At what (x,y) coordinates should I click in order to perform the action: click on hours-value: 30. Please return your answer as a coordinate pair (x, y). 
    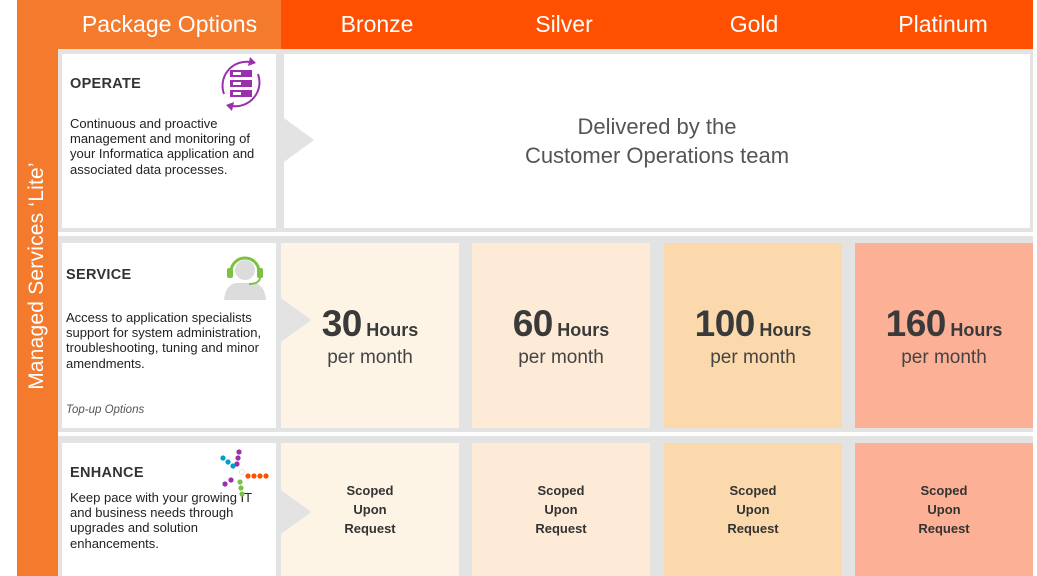
    Looking at the image, I should click on (342, 323).